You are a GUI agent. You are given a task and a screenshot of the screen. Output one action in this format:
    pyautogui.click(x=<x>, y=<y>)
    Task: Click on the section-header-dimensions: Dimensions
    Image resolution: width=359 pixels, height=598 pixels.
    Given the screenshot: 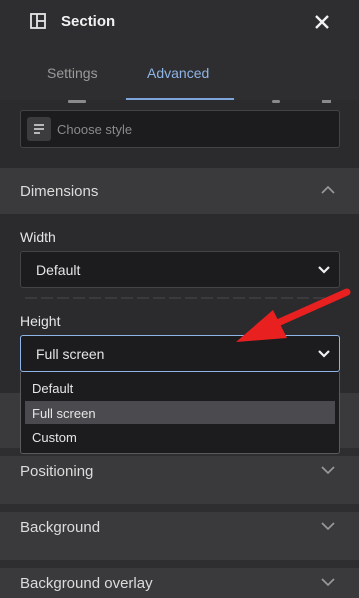 What is the action you would take?
    pyautogui.click(x=179, y=190)
    